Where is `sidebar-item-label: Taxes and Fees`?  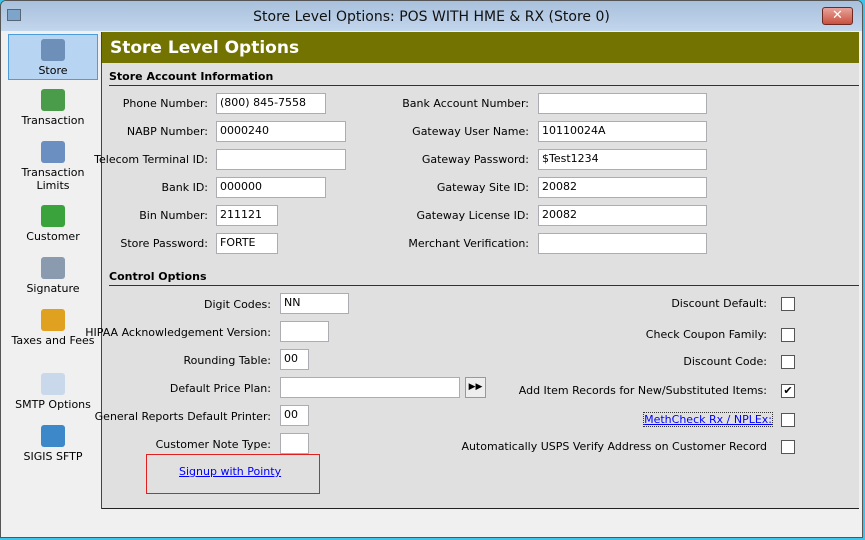 sidebar-item-label: Taxes and Fees is located at coordinates (53, 340).